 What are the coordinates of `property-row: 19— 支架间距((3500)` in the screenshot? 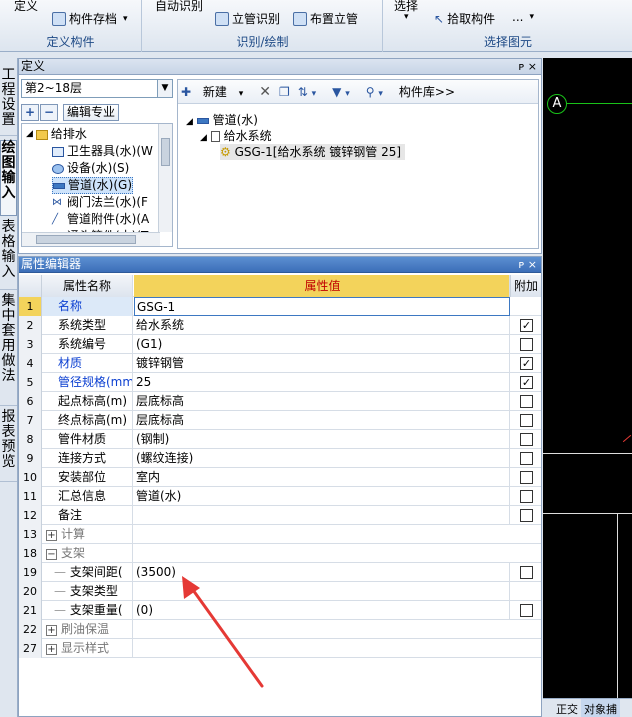 It's located at (280, 572).